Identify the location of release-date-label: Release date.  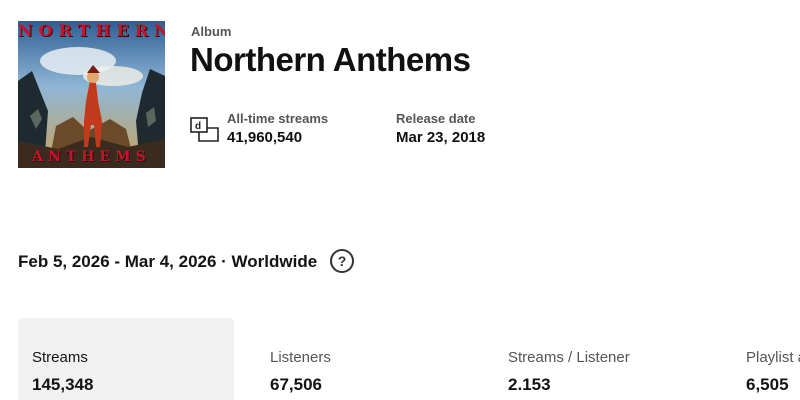
(436, 118).